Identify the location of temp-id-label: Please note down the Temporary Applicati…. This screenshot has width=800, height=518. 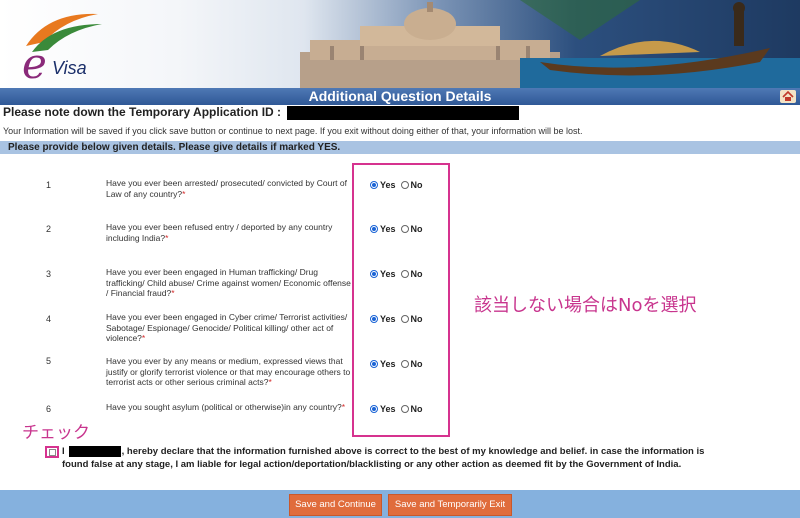
(142, 112).